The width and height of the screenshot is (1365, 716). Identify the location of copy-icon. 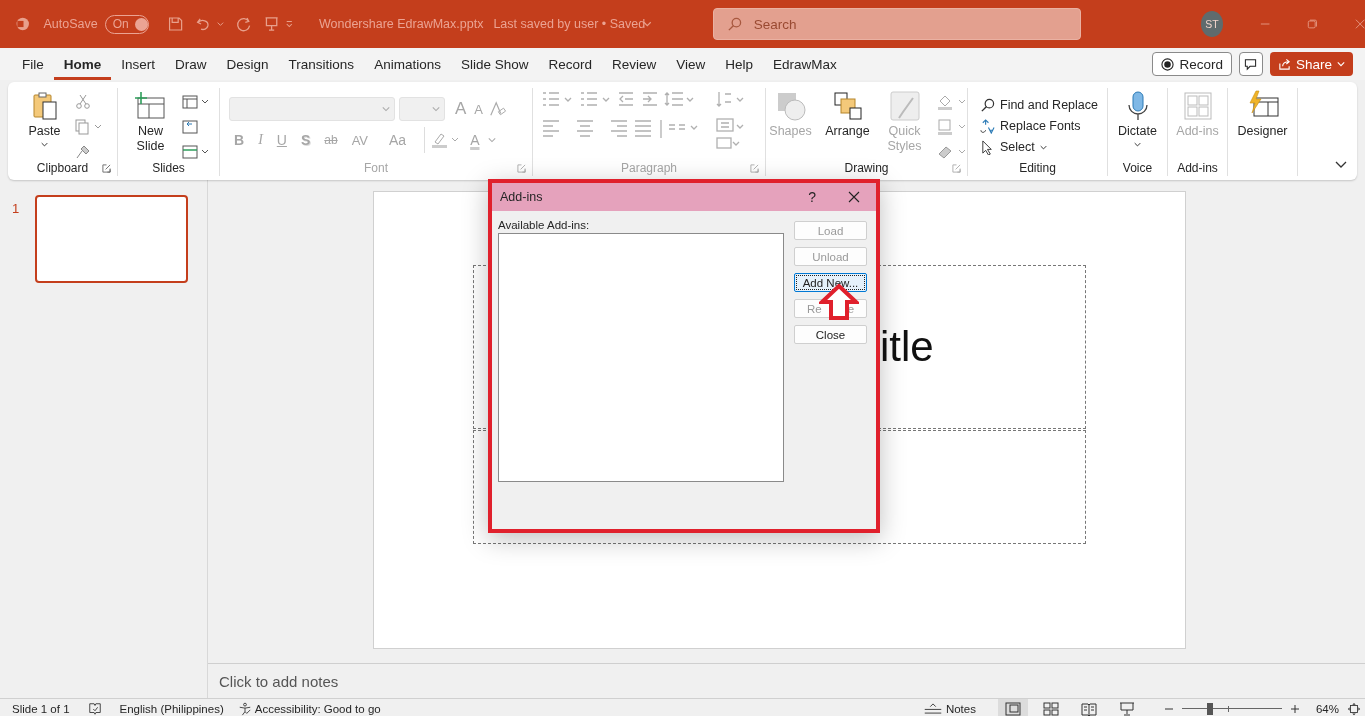
(88, 127).